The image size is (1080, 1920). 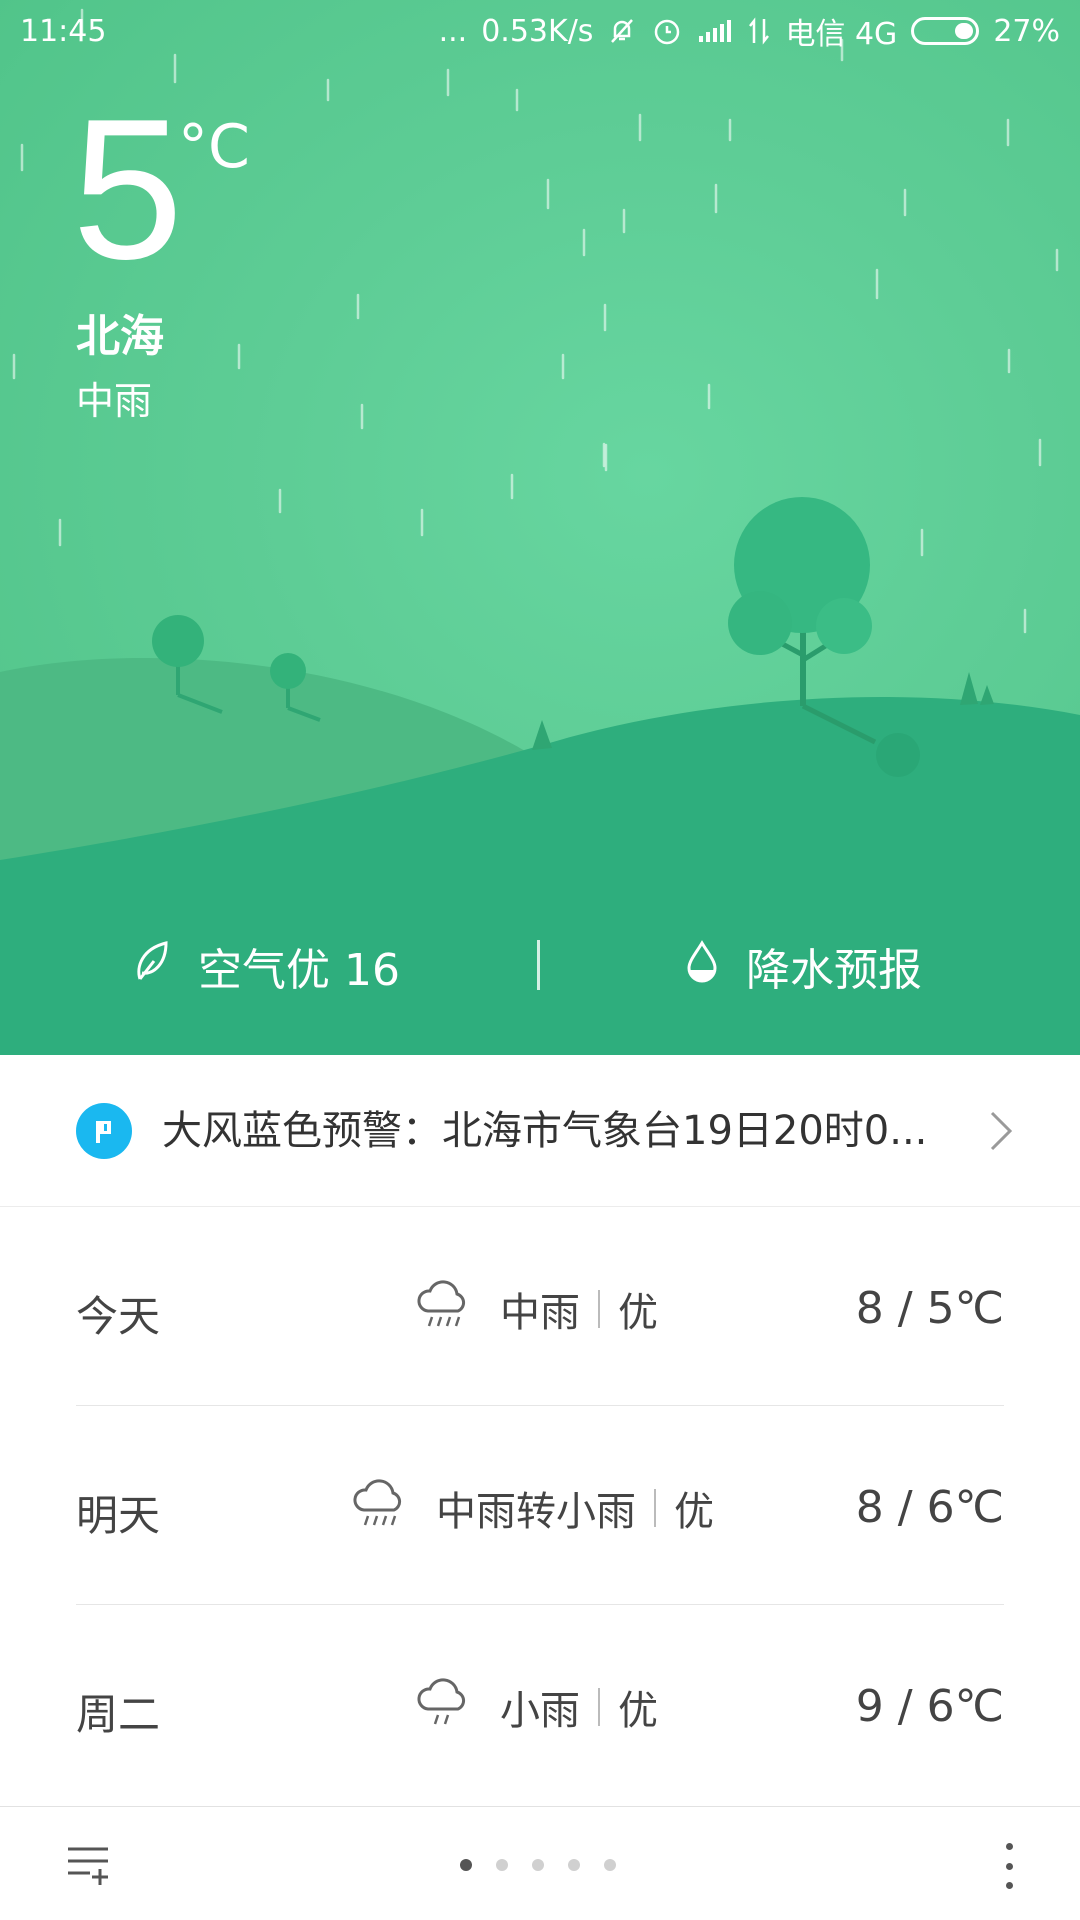 I want to click on chevron-right-icon, so click(x=1001, y=1133).